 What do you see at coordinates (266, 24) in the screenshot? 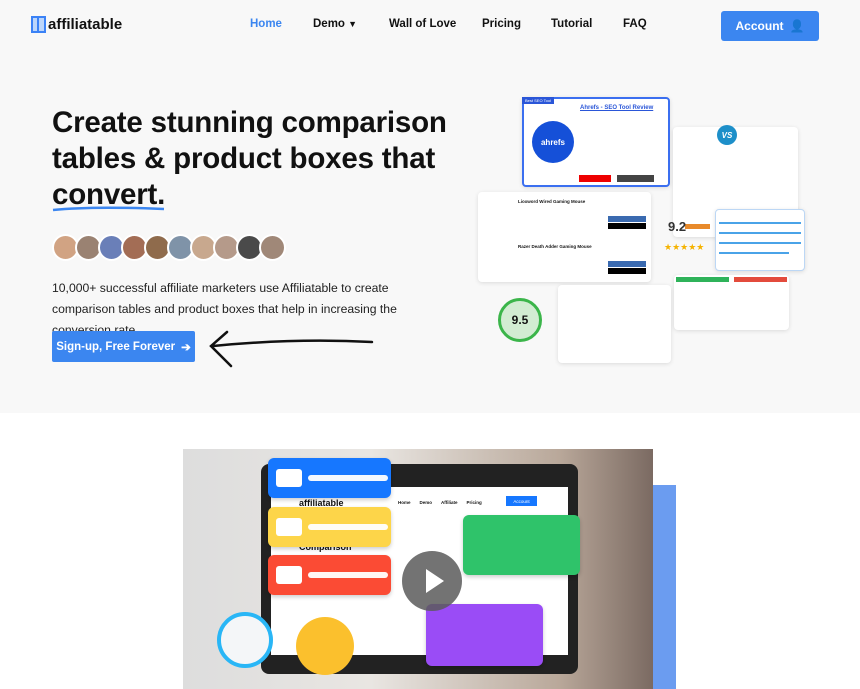
I see `nav-home: Home` at bounding box center [266, 24].